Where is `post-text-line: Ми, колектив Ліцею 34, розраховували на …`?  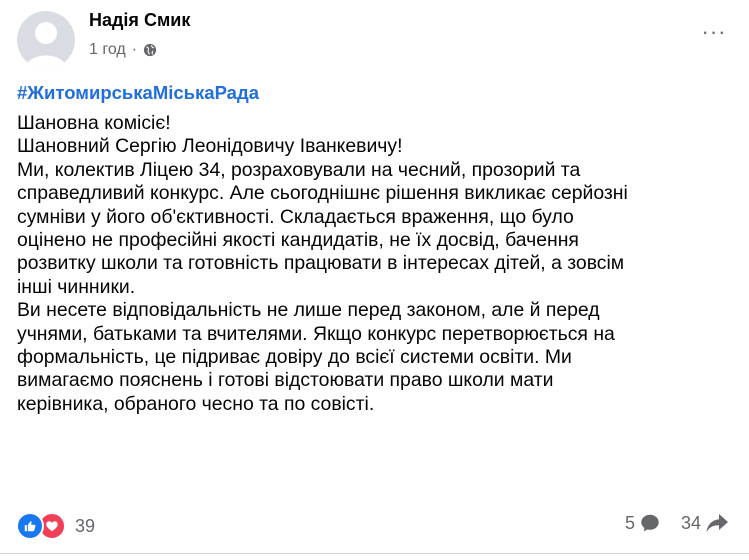
post-text-line: Ми, колектив Ліцею 34, розраховували на … is located at coordinates (299, 169).